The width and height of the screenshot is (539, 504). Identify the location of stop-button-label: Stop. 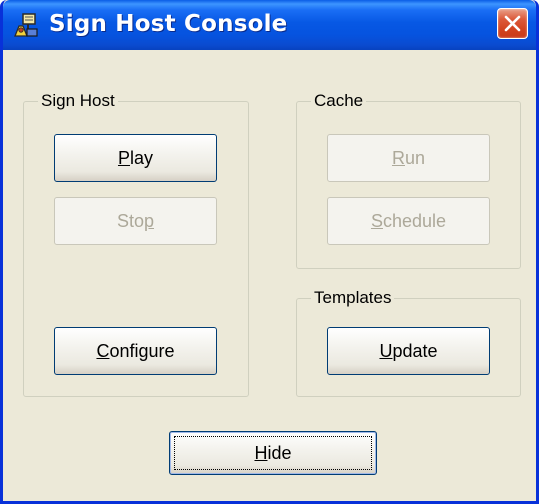
(135, 220).